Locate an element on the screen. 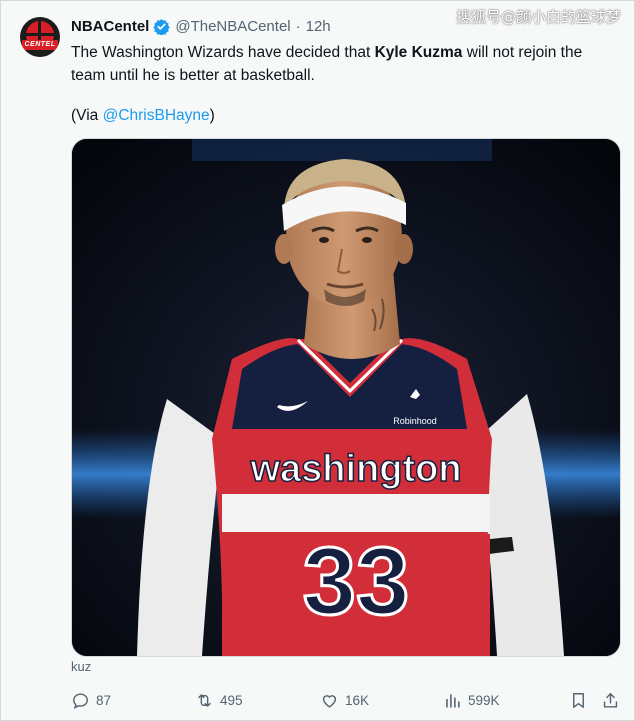 The height and width of the screenshot is (721, 635). display-name: NBACentel is located at coordinates (110, 26).